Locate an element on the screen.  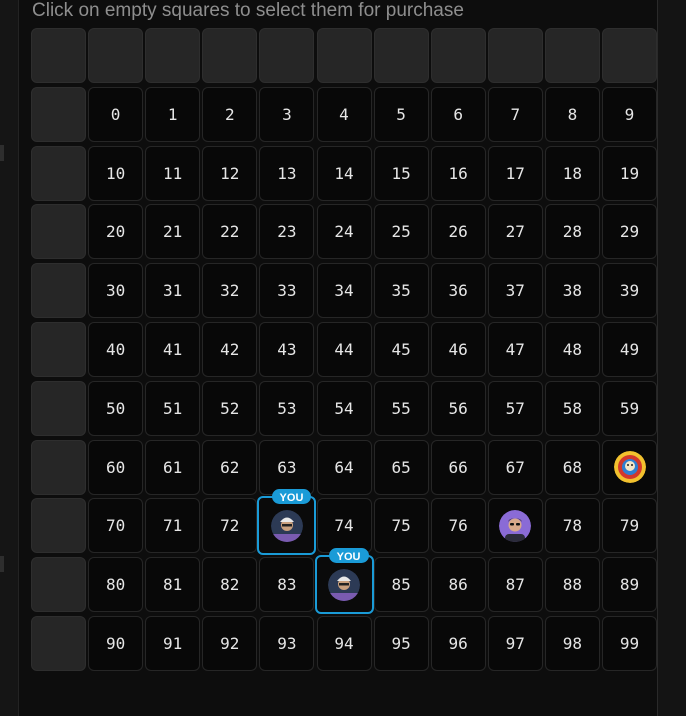
square-39: 39 is located at coordinates (629, 291).